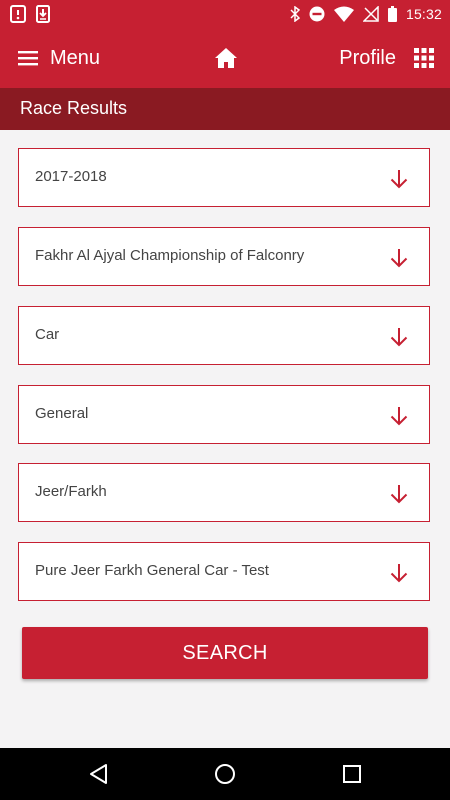  Describe the element at coordinates (317, 14) in the screenshot. I see `do-not-disturb-icon` at that location.